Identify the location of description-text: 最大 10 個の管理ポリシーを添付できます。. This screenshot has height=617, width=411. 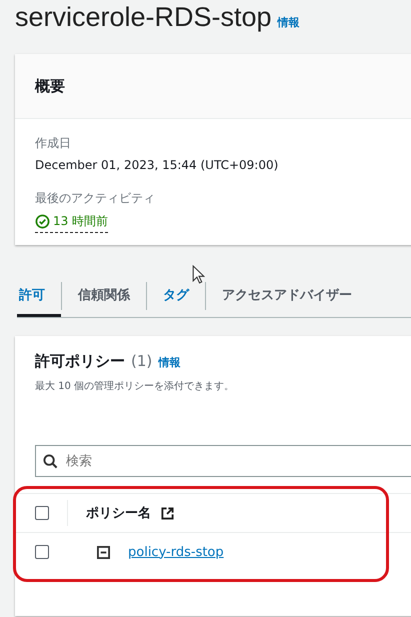
(135, 386).